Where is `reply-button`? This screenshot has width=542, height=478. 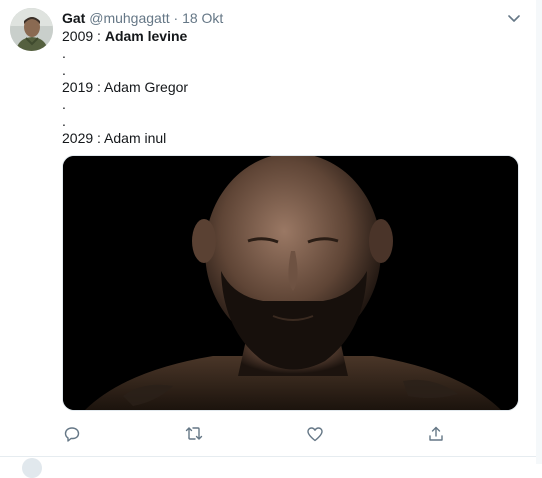 reply-button is located at coordinates (72, 436).